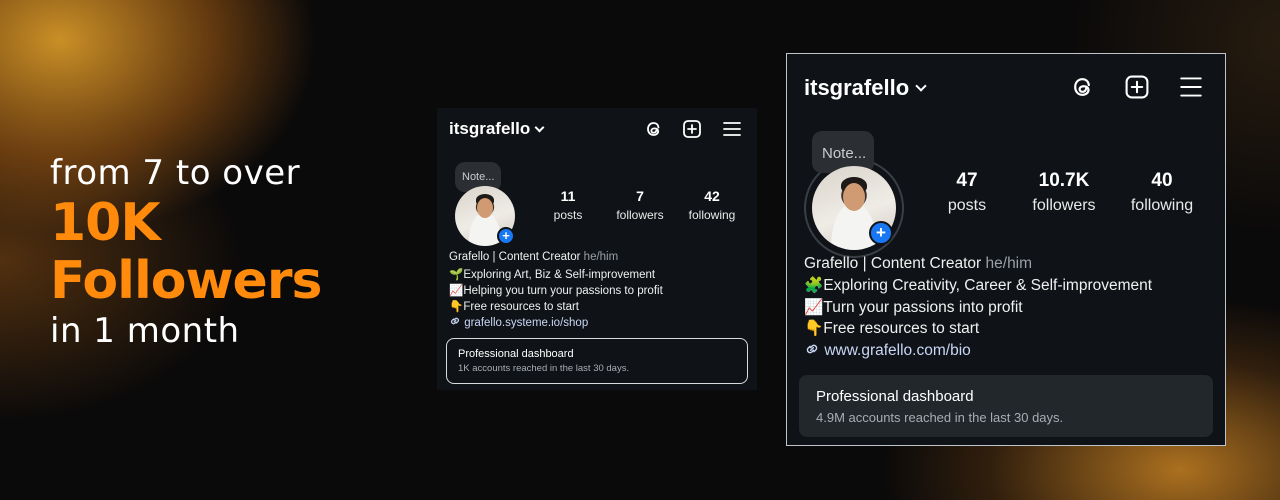 This screenshot has height=500, width=1280. I want to click on bio-link: grafello.systeme.io/shop, so click(518, 322).